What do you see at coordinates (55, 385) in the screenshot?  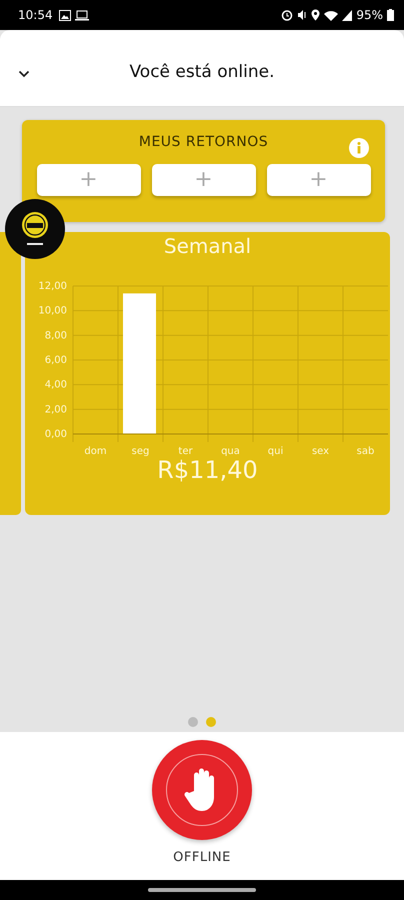 I see `y-tick-label: 4,00` at bounding box center [55, 385].